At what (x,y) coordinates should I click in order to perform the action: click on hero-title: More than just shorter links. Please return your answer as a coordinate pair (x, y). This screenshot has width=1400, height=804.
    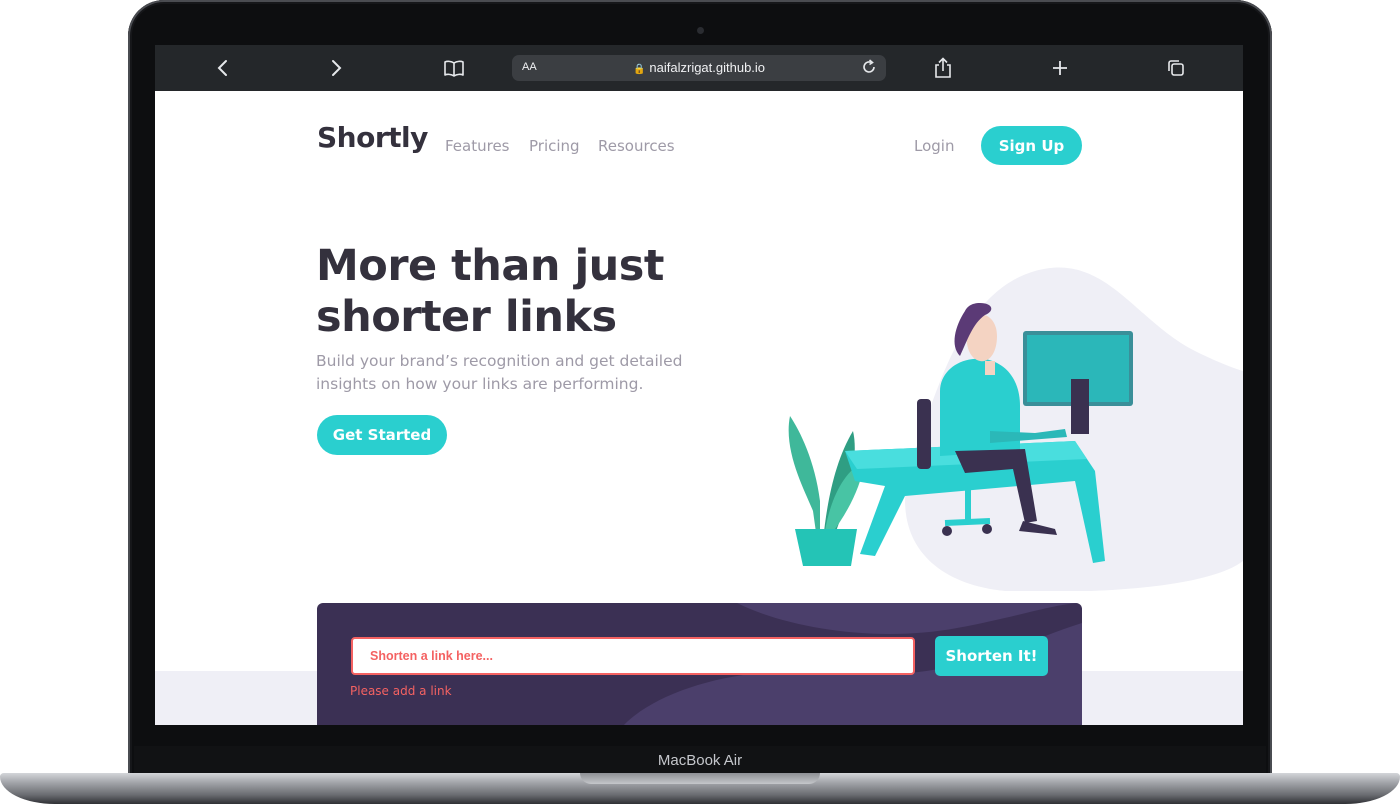
    Looking at the image, I should click on (490, 291).